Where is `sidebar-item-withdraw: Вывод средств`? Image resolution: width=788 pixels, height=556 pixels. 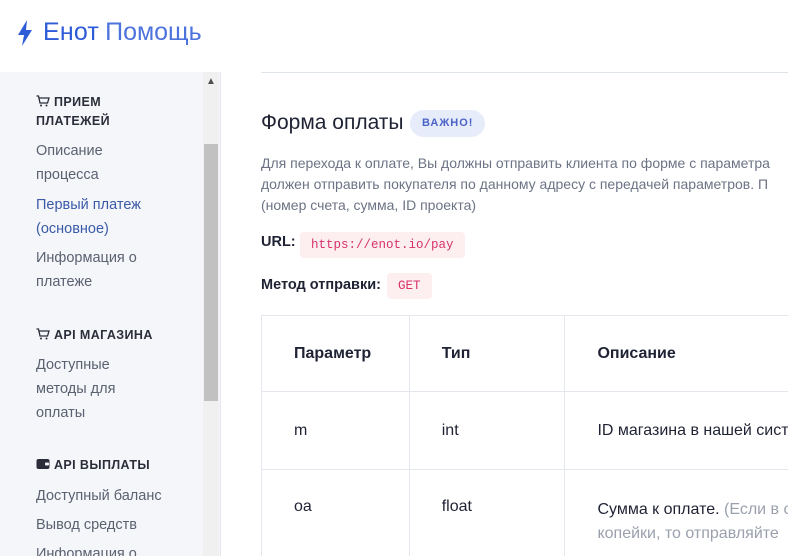
sidebar-item-withdraw: Вывод средств is located at coordinates (116, 525).